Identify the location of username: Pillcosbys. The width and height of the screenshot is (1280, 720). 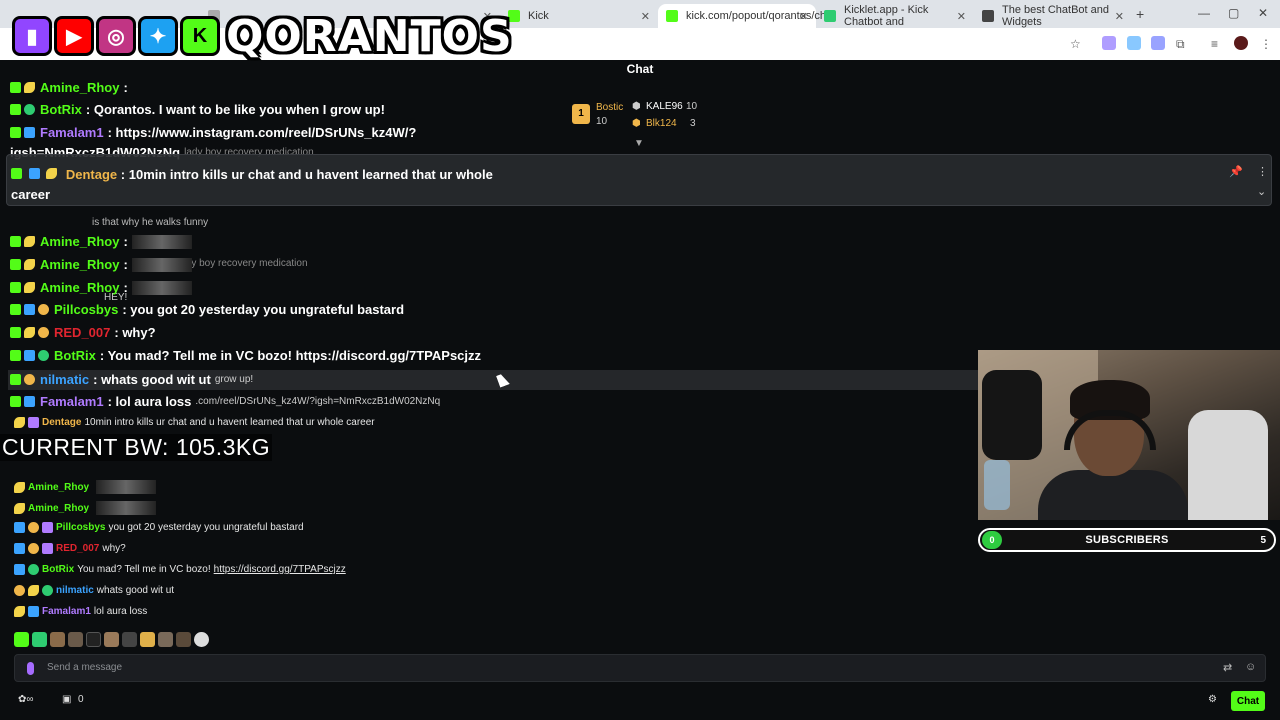
(80, 527).